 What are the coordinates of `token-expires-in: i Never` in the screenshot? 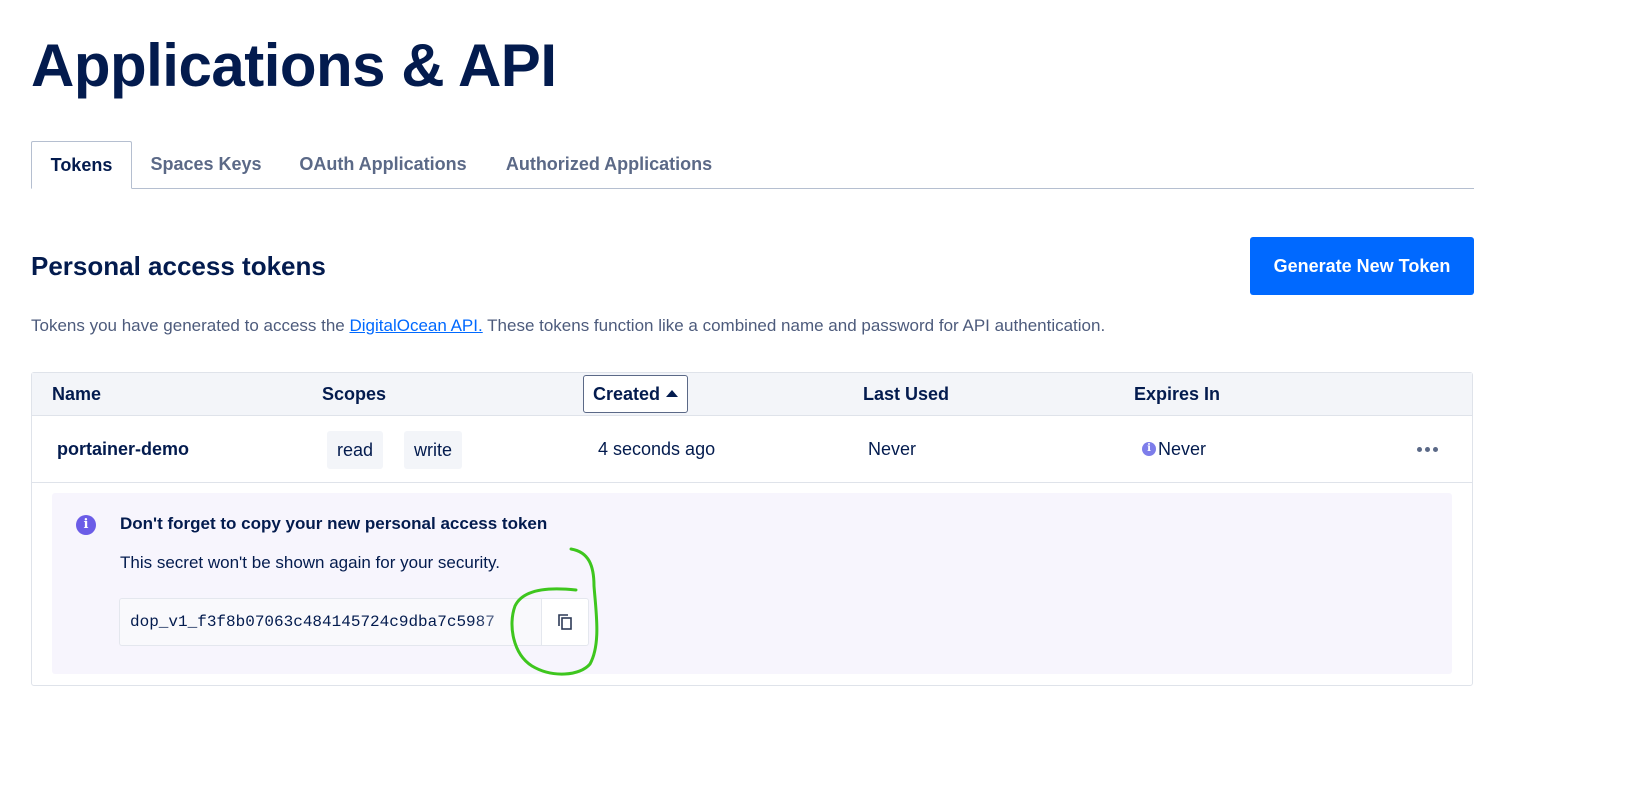 It's located at (1174, 449).